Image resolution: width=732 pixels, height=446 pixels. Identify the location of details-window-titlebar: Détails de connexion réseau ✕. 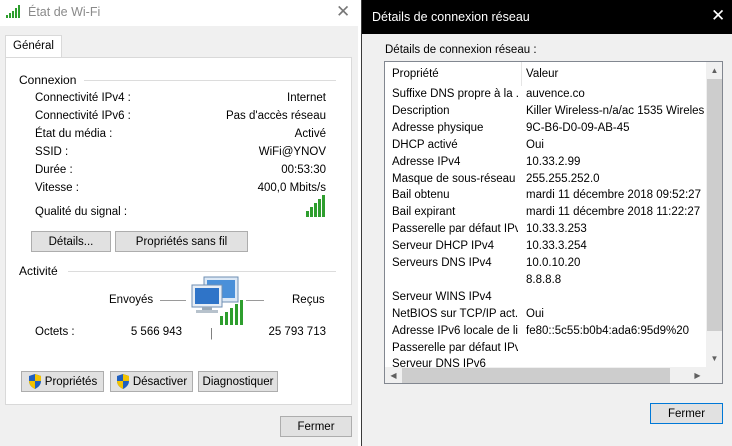
(547, 17).